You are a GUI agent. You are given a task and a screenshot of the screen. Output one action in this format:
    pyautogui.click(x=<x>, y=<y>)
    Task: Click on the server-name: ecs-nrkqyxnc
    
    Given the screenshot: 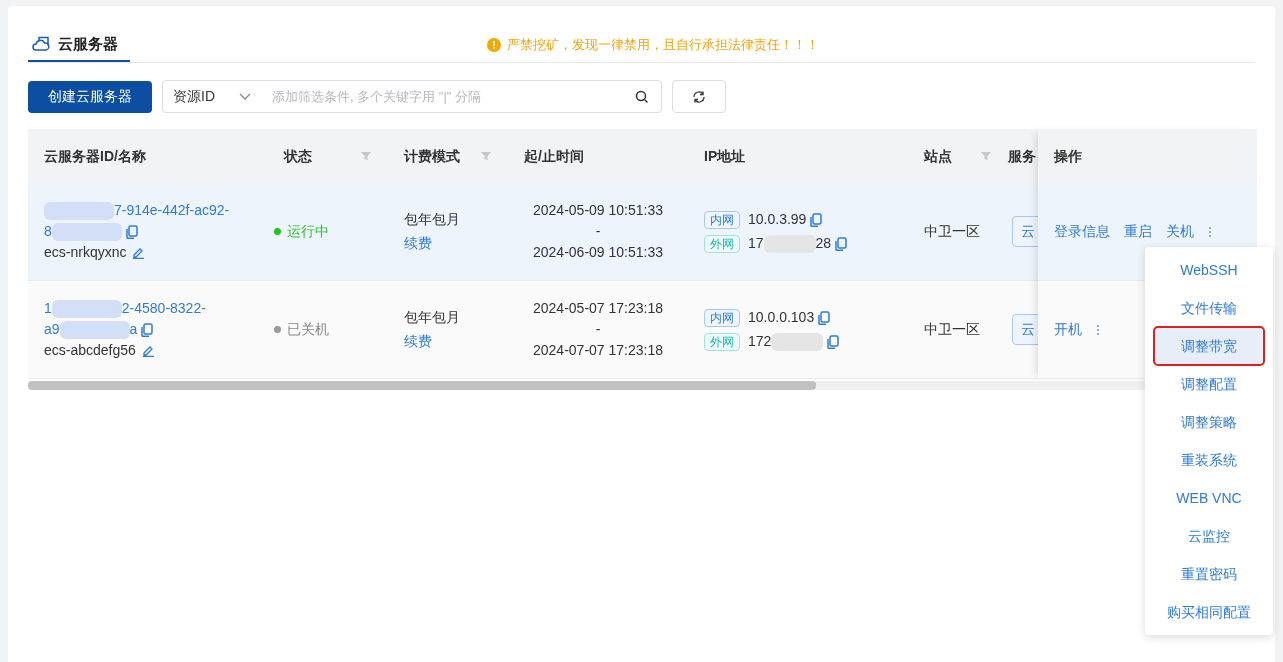 What is the action you would take?
    pyautogui.click(x=85, y=252)
    